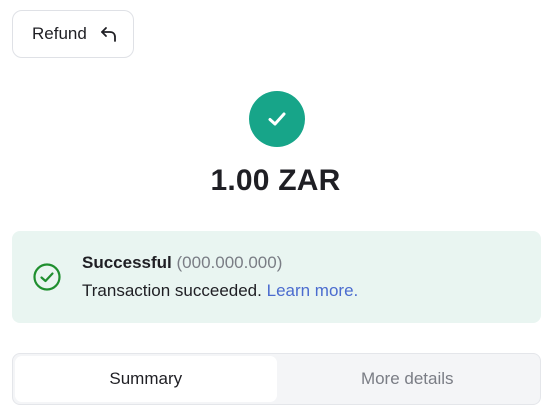  I want to click on check-circle-icon, so click(47, 277).